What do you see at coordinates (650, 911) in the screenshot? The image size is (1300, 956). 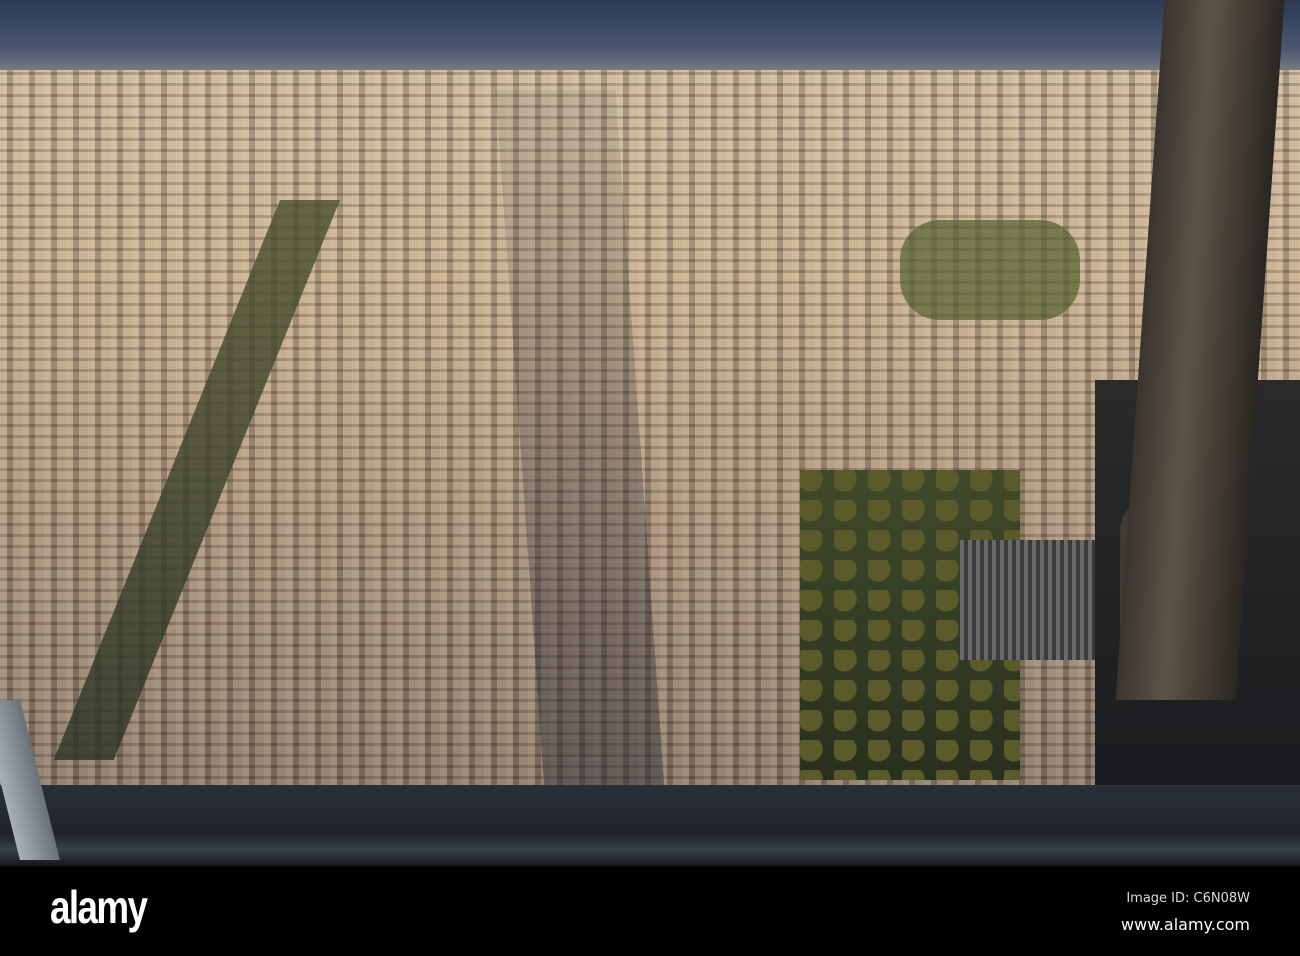 I see `watermark-bar` at bounding box center [650, 911].